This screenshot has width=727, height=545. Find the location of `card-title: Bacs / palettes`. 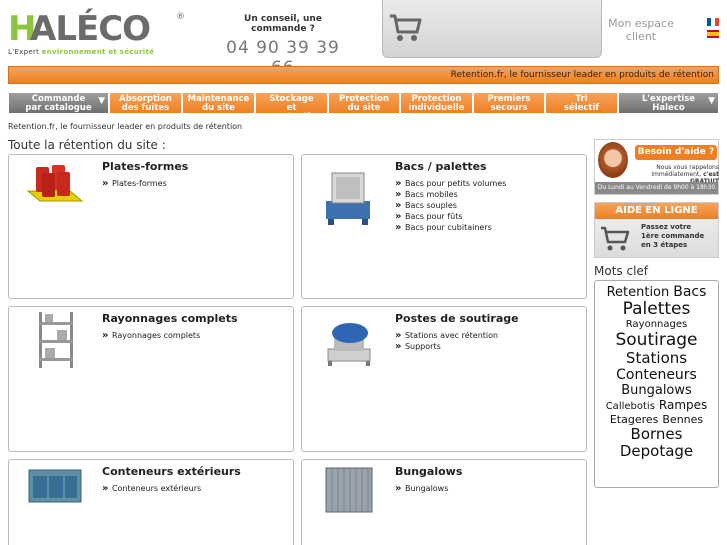

card-title: Bacs / palettes is located at coordinates (441, 166).